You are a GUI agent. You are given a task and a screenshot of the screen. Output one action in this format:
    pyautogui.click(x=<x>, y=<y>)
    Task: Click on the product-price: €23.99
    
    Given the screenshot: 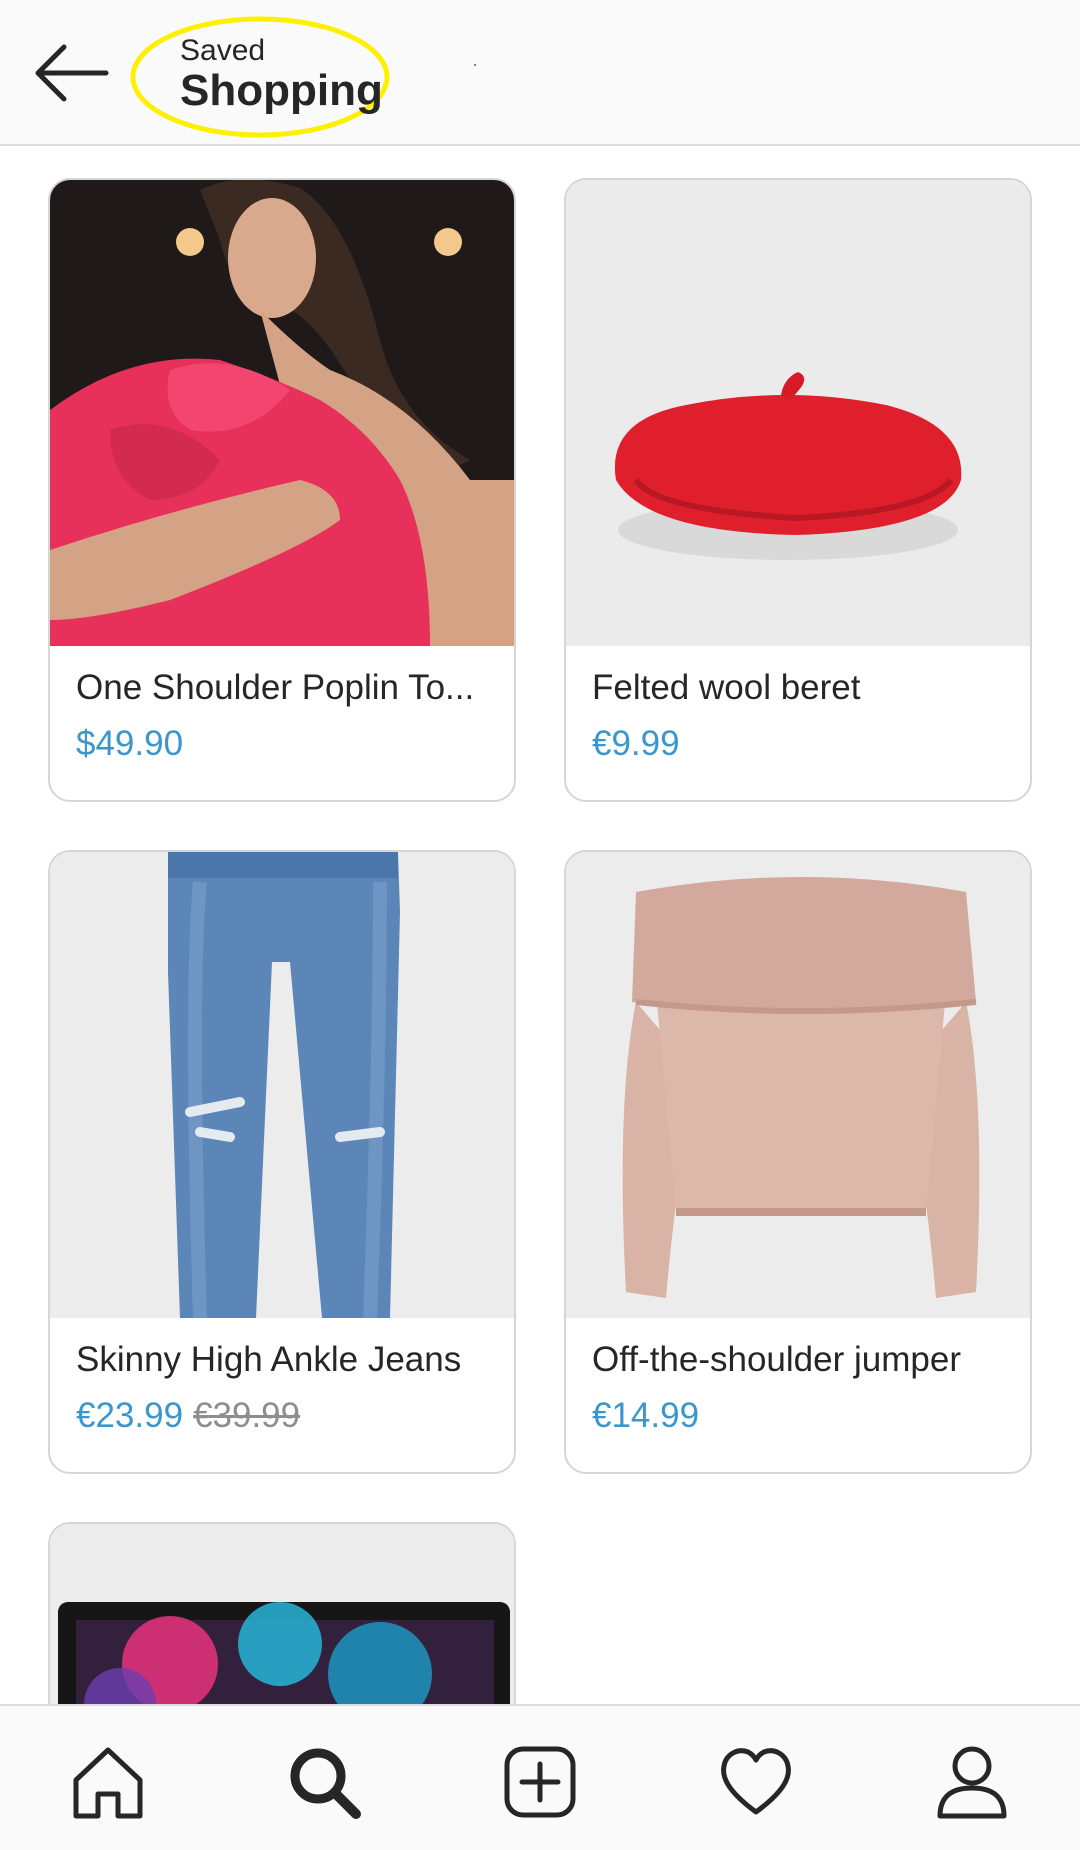 What is the action you would take?
    pyautogui.click(x=130, y=1415)
    